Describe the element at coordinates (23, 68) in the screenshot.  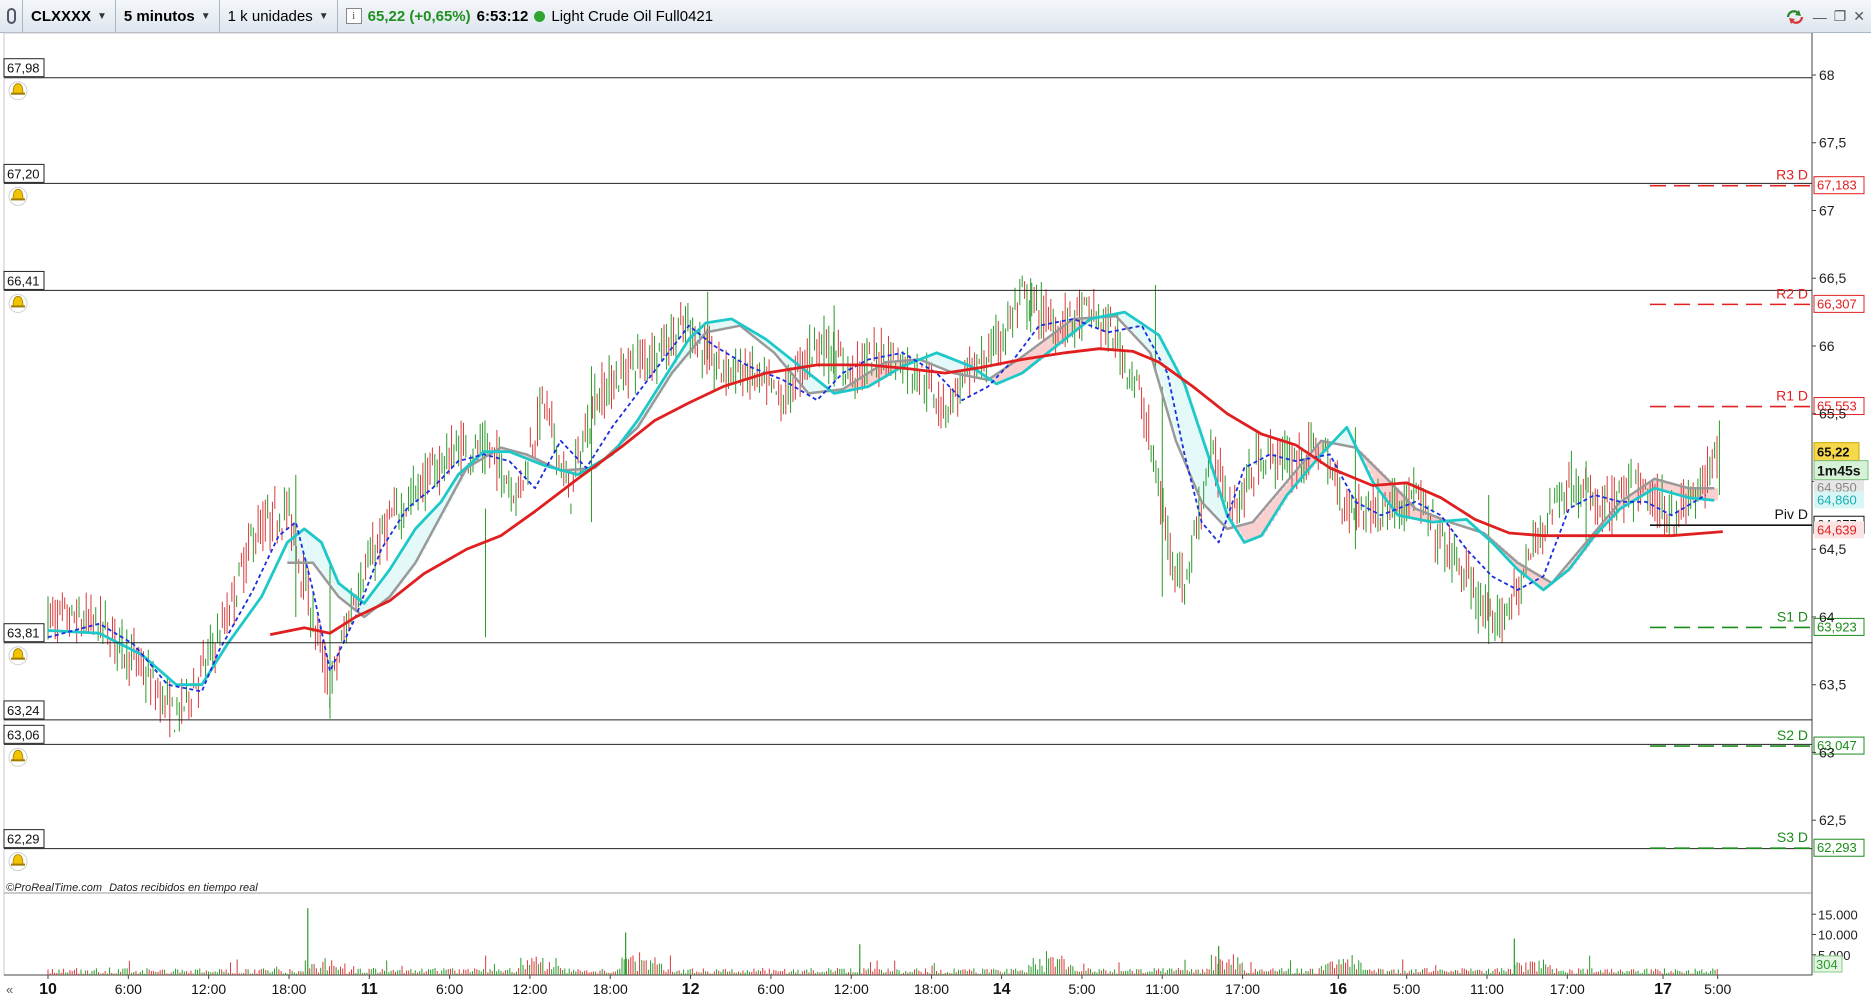
I see `alert-price-label: 67,98` at that location.